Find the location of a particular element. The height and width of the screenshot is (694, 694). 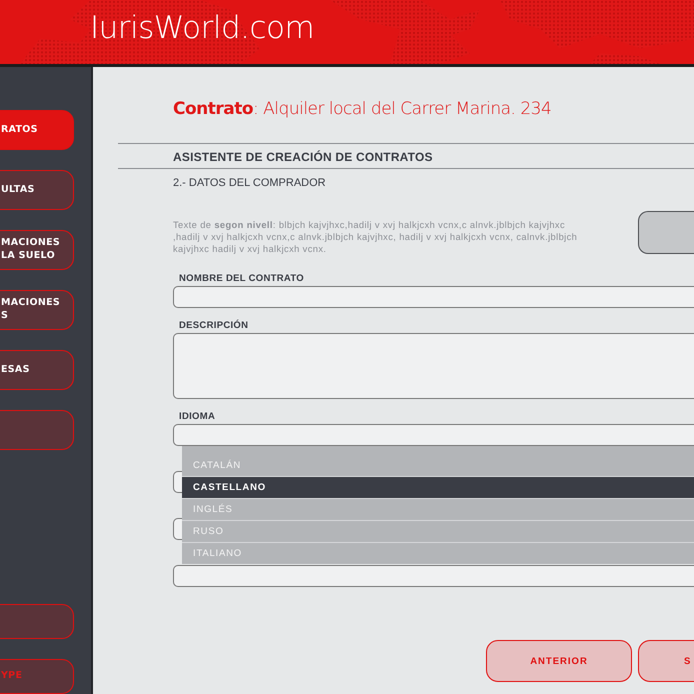

field-label: IDIOMA is located at coordinates (197, 417).